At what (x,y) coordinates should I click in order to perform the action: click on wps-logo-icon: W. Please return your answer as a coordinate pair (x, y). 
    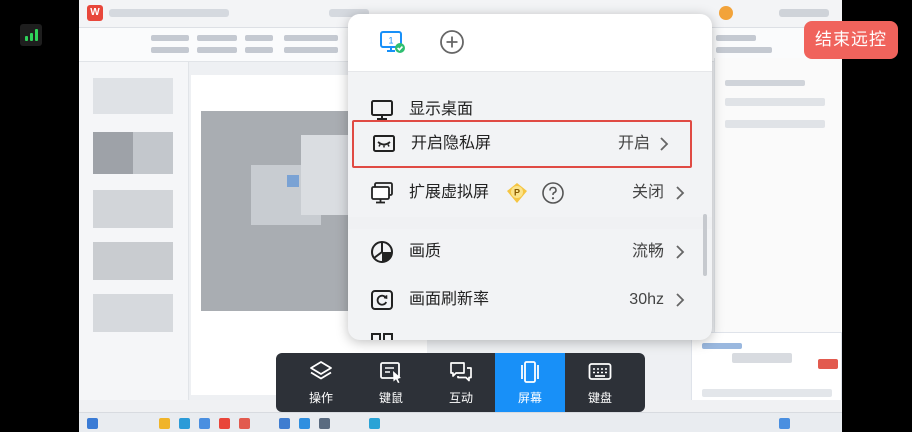
    Looking at the image, I should click on (95, 13).